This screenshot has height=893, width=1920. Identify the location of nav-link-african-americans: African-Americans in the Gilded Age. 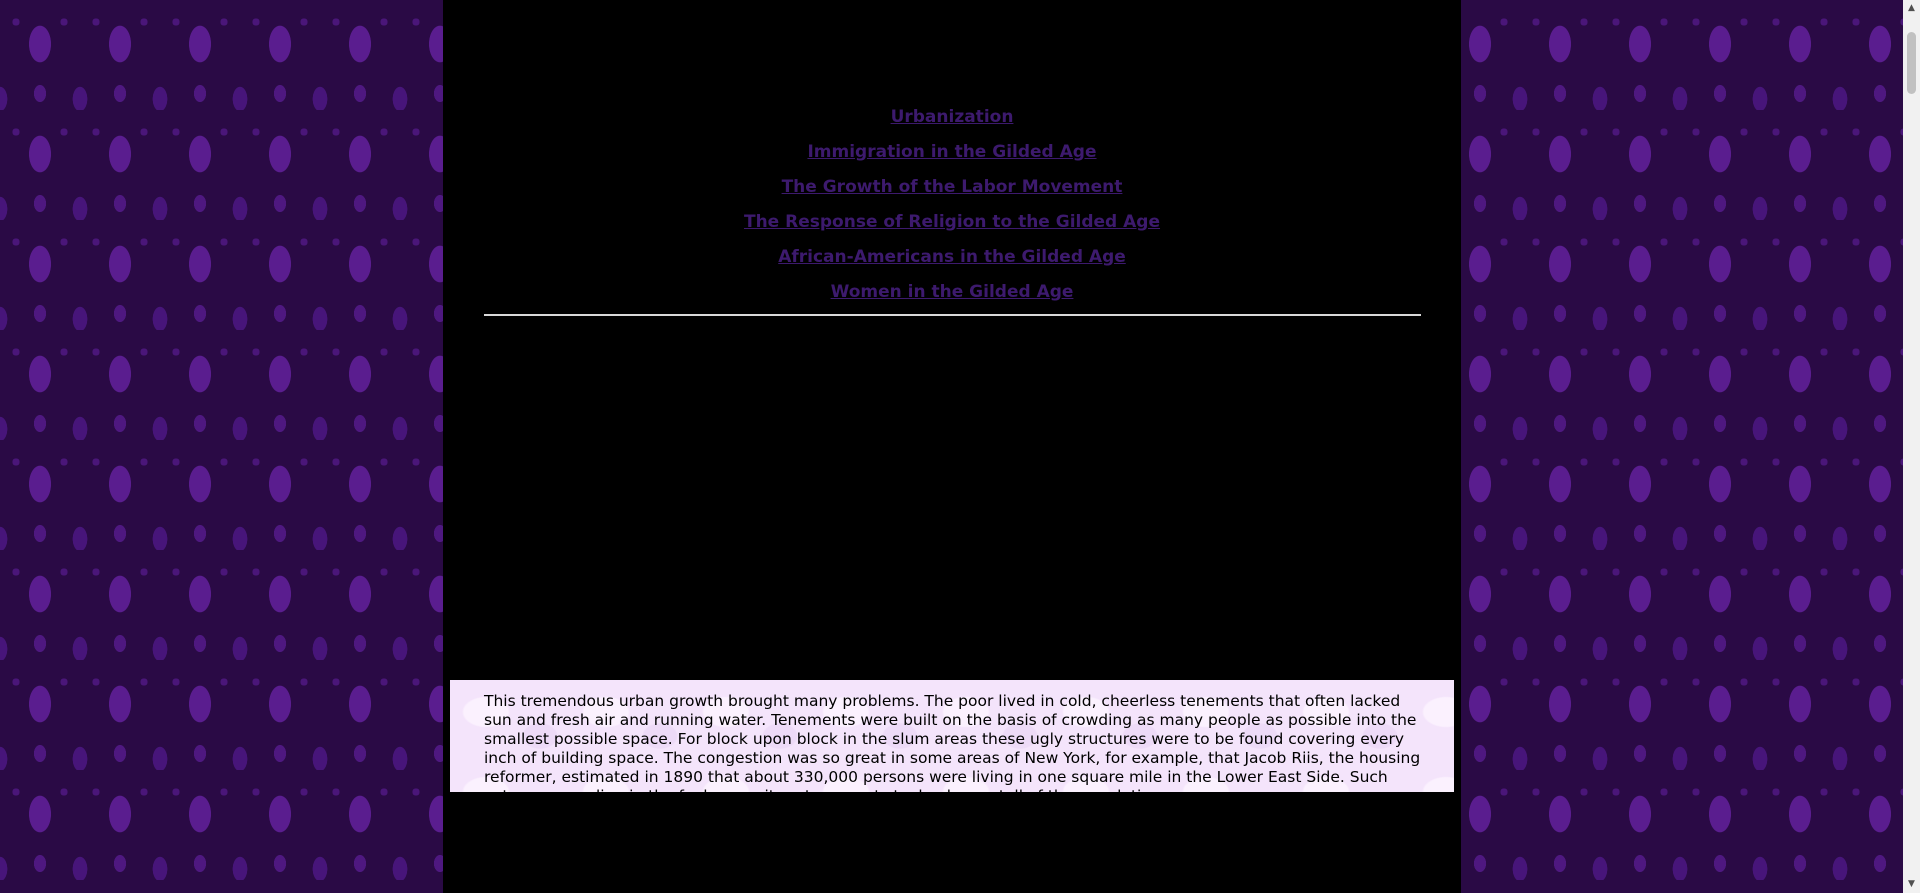
(952, 257).